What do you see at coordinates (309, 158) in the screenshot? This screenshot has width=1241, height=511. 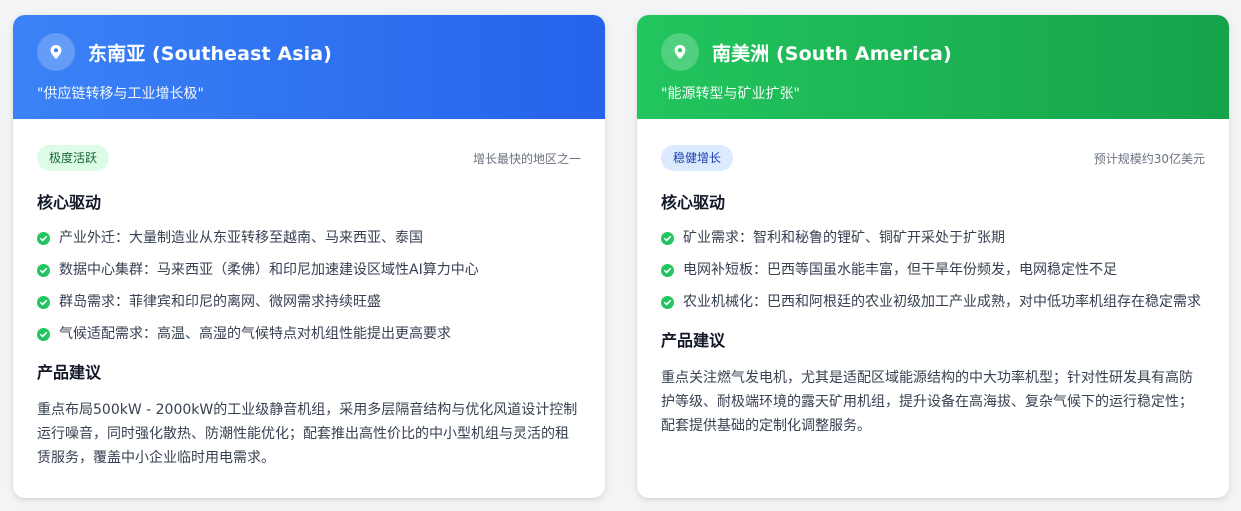 I see `meta-row: 极度活跃 增长最快的地区之一` at bounding box center [309, 158].